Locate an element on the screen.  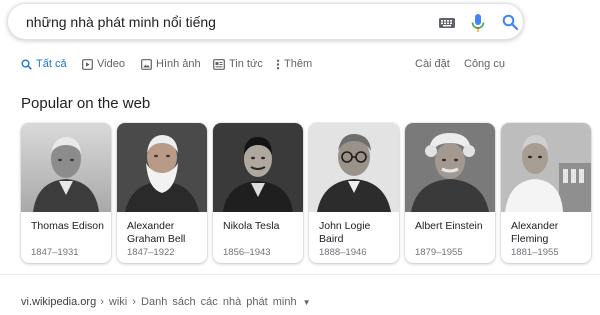
tab-news: Tin tức is located at coordinates (238, 64).